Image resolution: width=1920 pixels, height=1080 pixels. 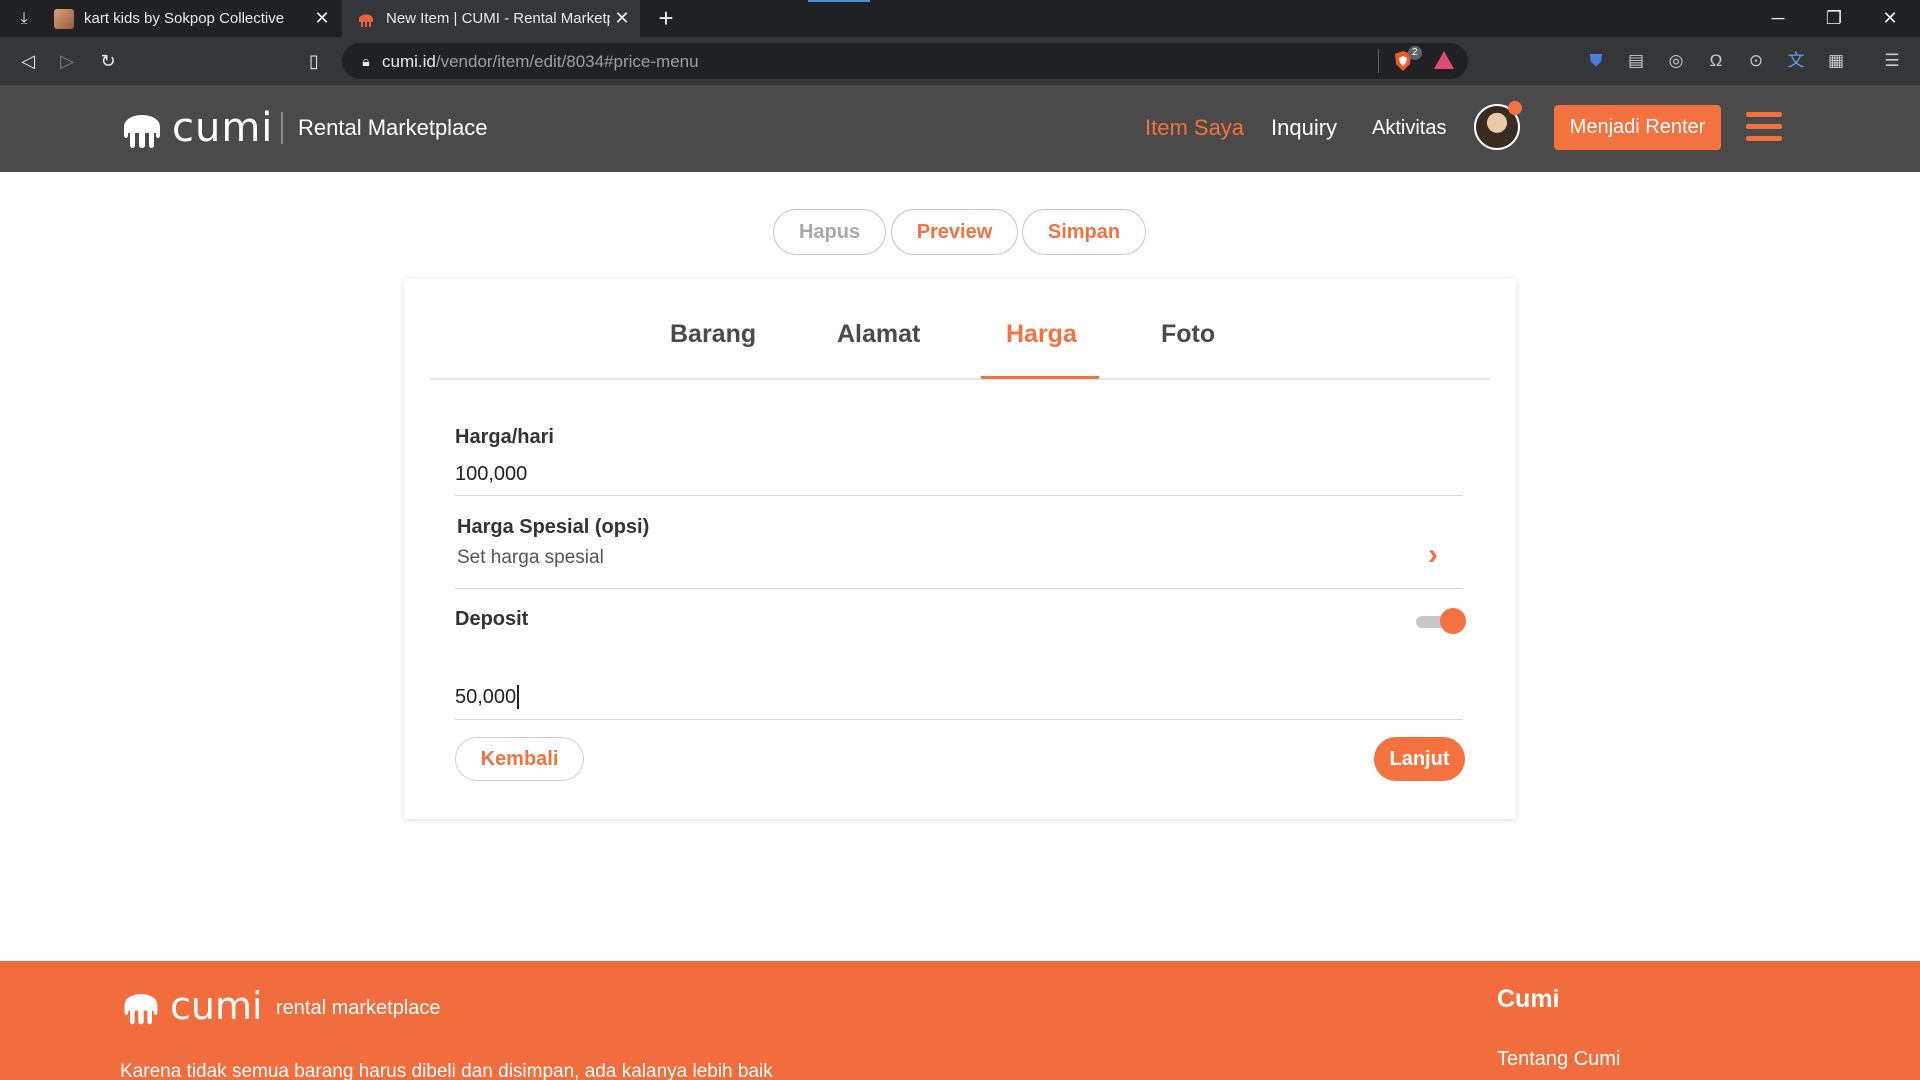 What do you see at coordinates (1409, 128) in the screenshot?
I see `nav-aktivitas: Aktivitas` at bounding box center [1409, 128].